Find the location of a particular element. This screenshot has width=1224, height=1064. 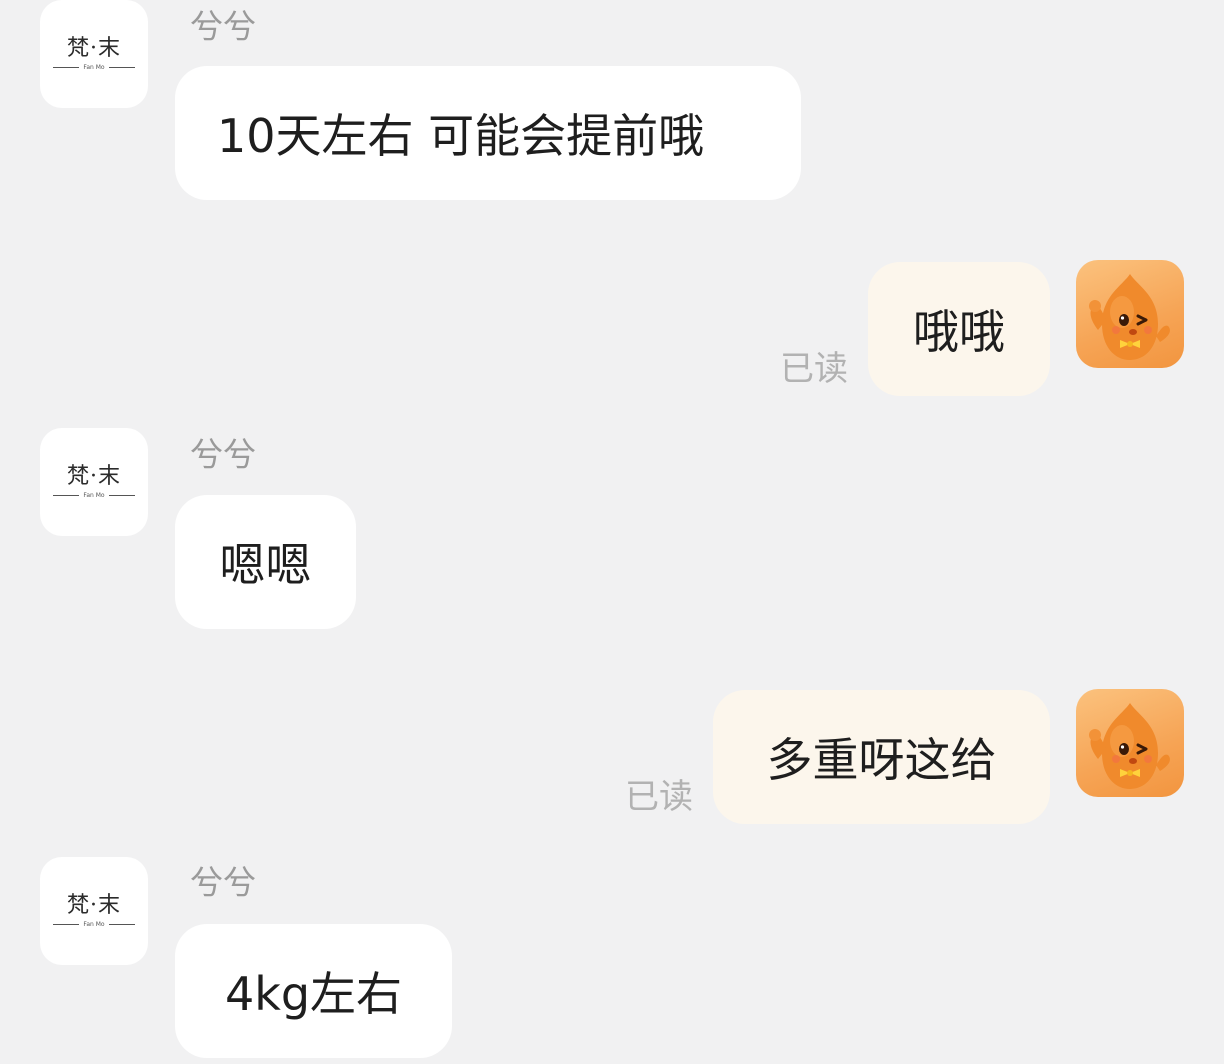

message-text: 多重呀这给 is located at coordinates (881, 760).